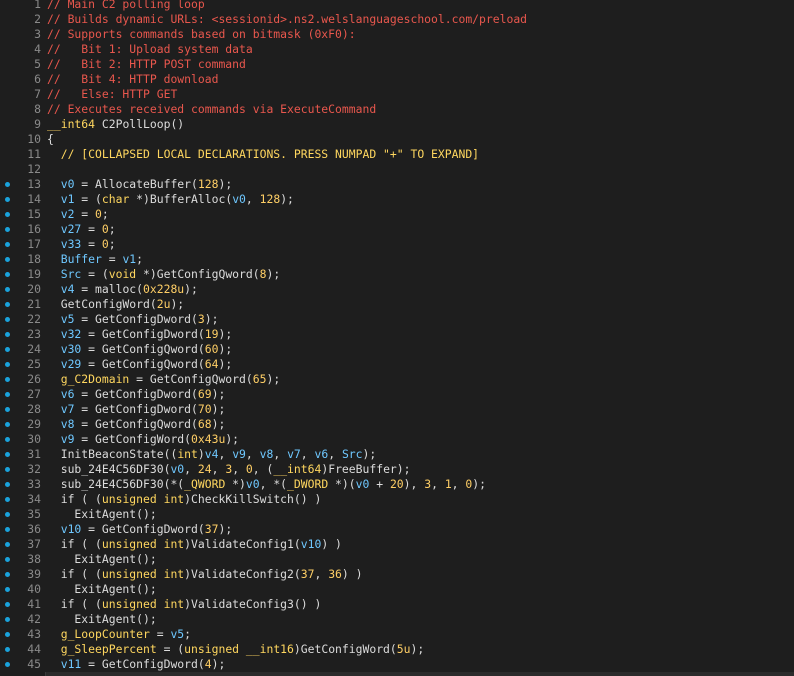 The height and width of the screenshot is (676, 794). Describe the element at coordinates (139, 184) in the screenshot. I see `code-text: v0 = AllocateBuffer(128);` at that location.